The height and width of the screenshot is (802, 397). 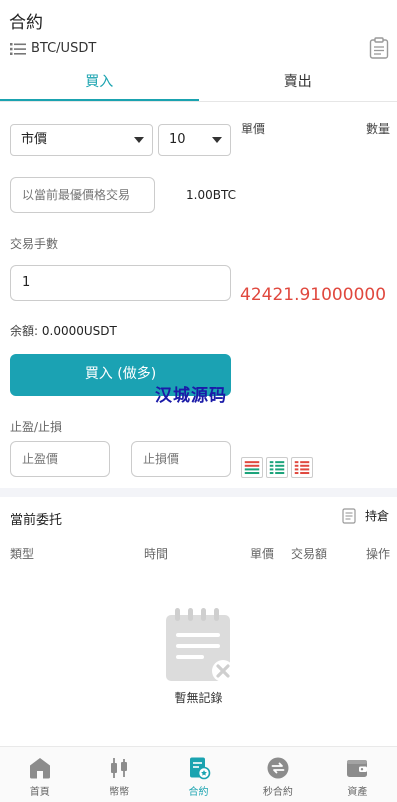 What do you see at coordinates (26, 23) in the screenshot?
I see `page-title: 合約` at bounding box center [26, 23].